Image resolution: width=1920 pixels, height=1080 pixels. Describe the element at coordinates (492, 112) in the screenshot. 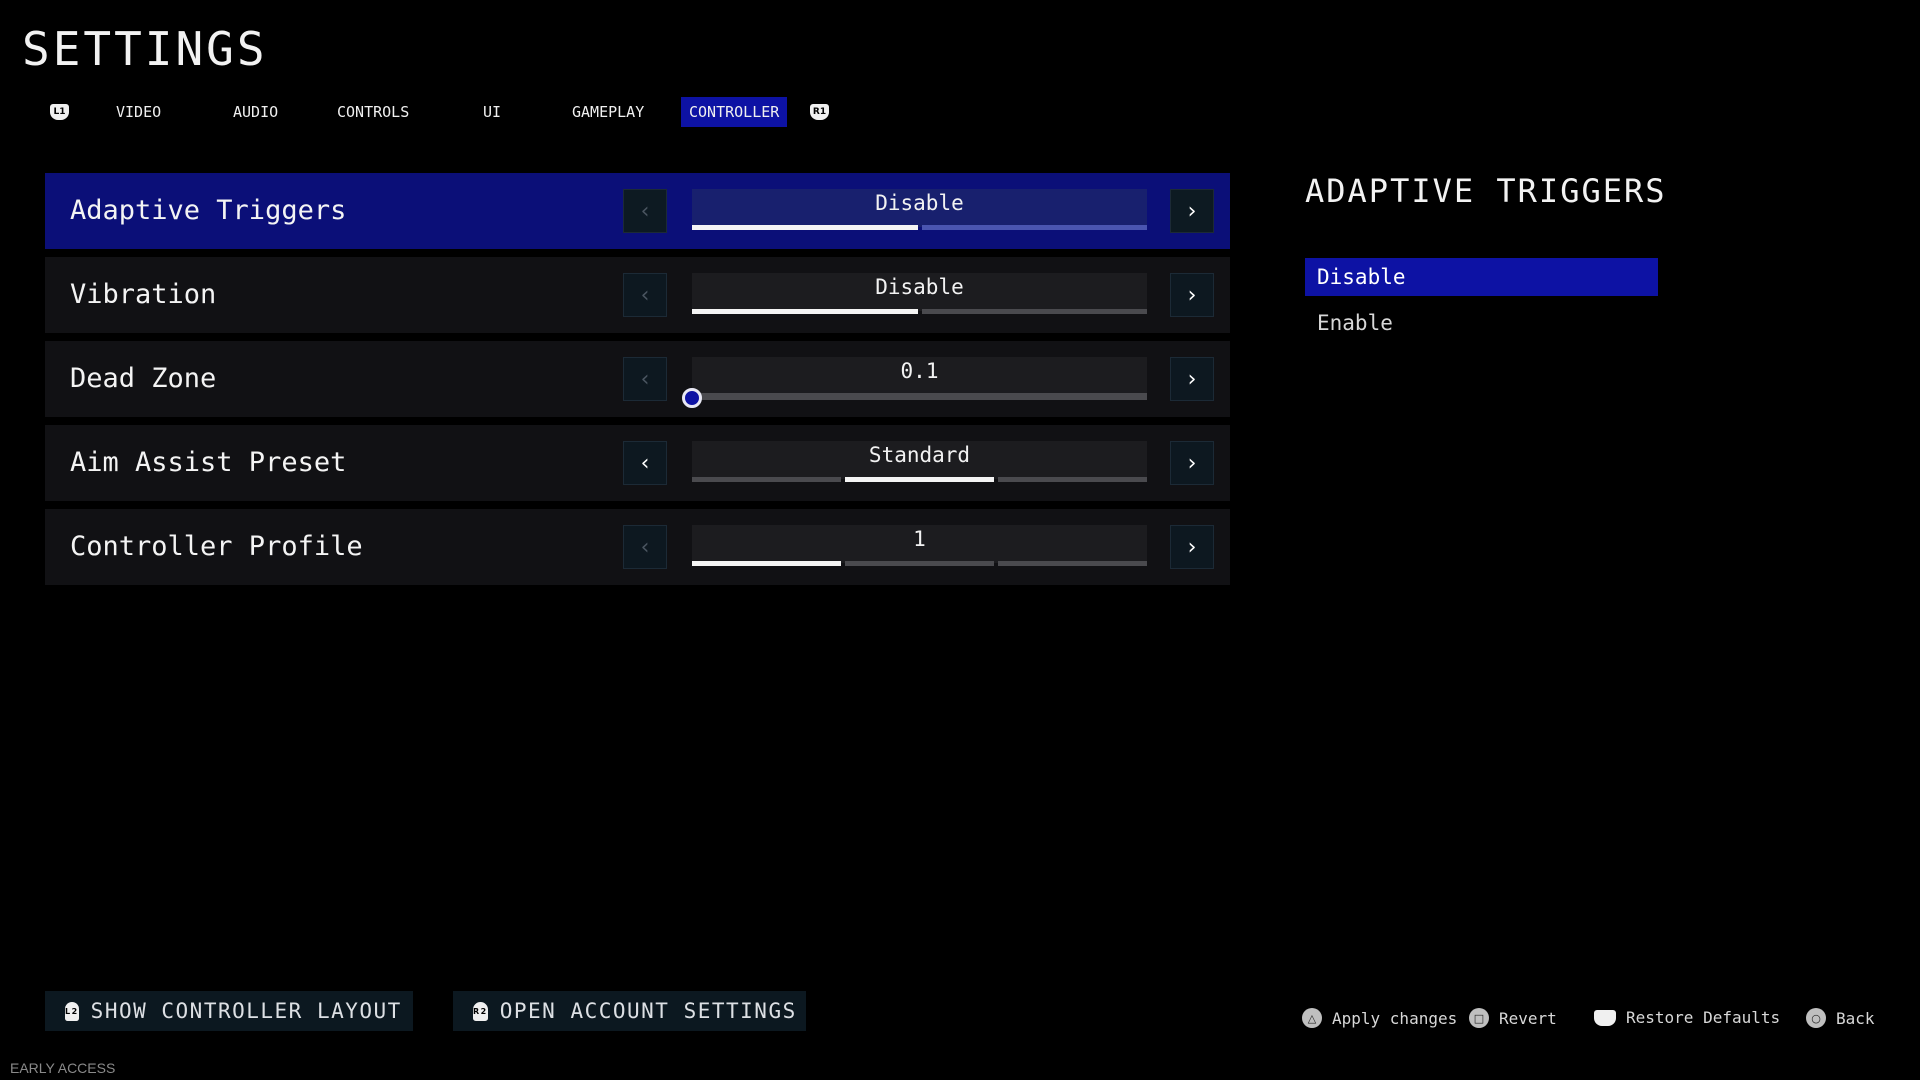

I see `tab-ui: UI` at that location.